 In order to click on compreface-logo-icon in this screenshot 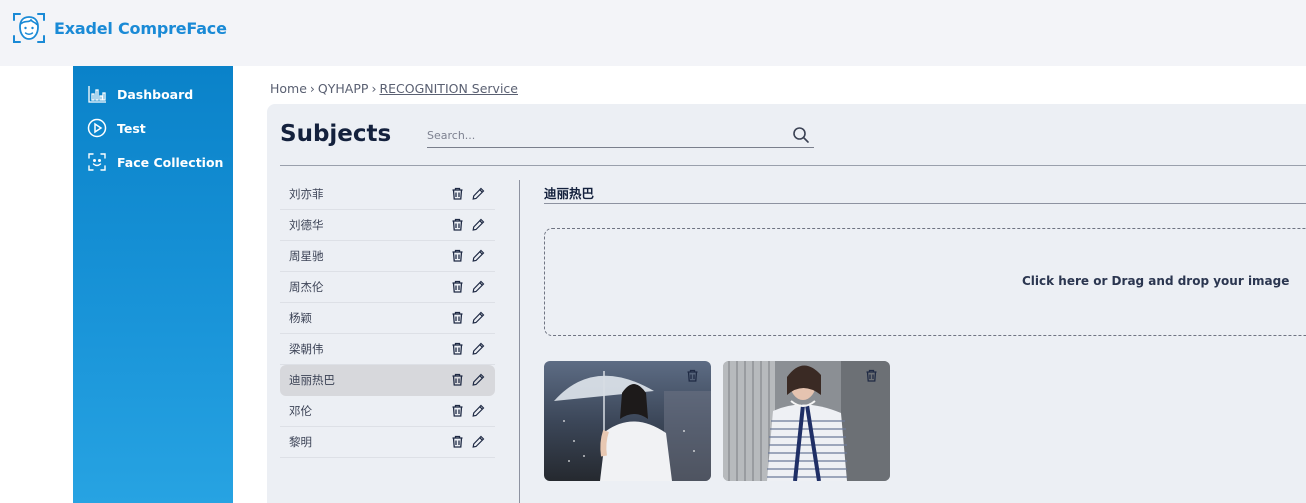, I will do `click(29, 28)`.